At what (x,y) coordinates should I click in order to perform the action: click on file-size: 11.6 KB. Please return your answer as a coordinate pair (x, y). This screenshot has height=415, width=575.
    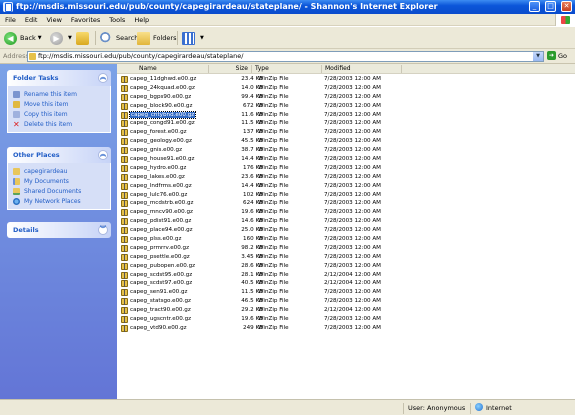
    Looking at the image, I should click on (252, 114).